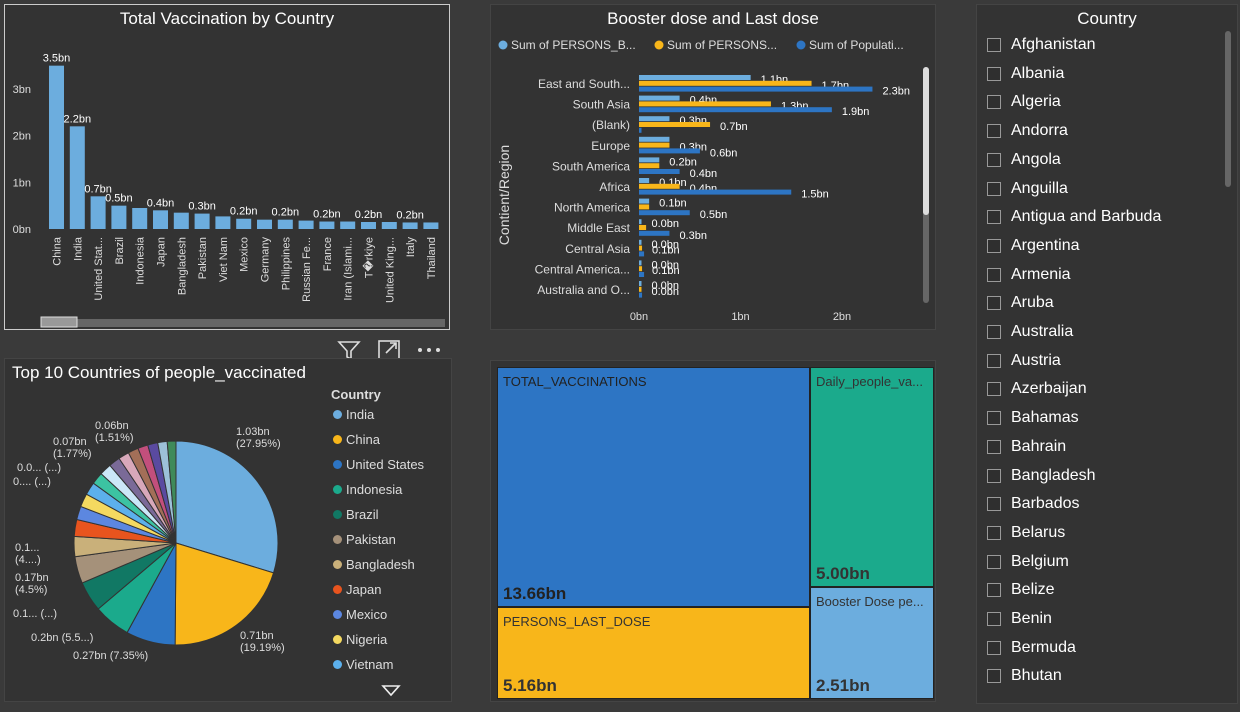 The width and height of the screenshot is (1240, 712). Describe the element at coordinates (62, 638) in the screenshot. I see `pie-data-label: 0.2bn (5.5...)` at that location.